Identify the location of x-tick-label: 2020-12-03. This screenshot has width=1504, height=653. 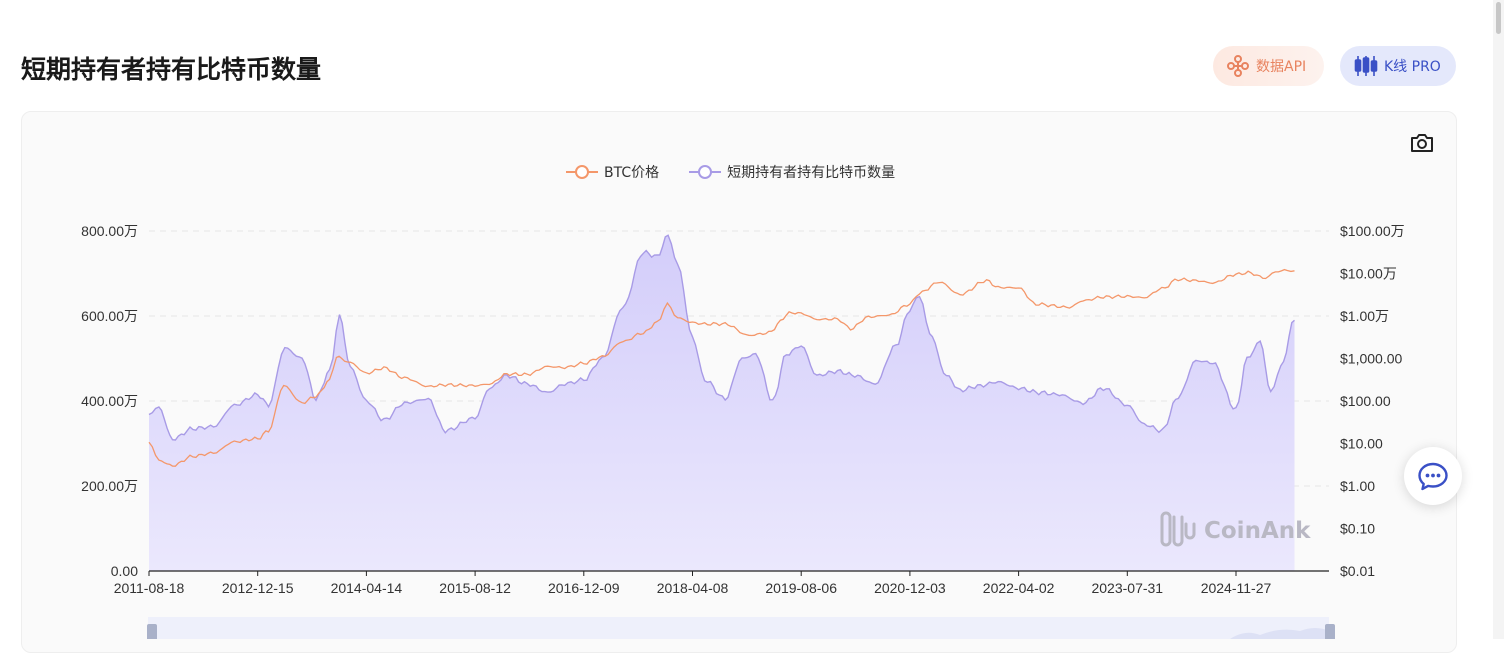
(910, 588).